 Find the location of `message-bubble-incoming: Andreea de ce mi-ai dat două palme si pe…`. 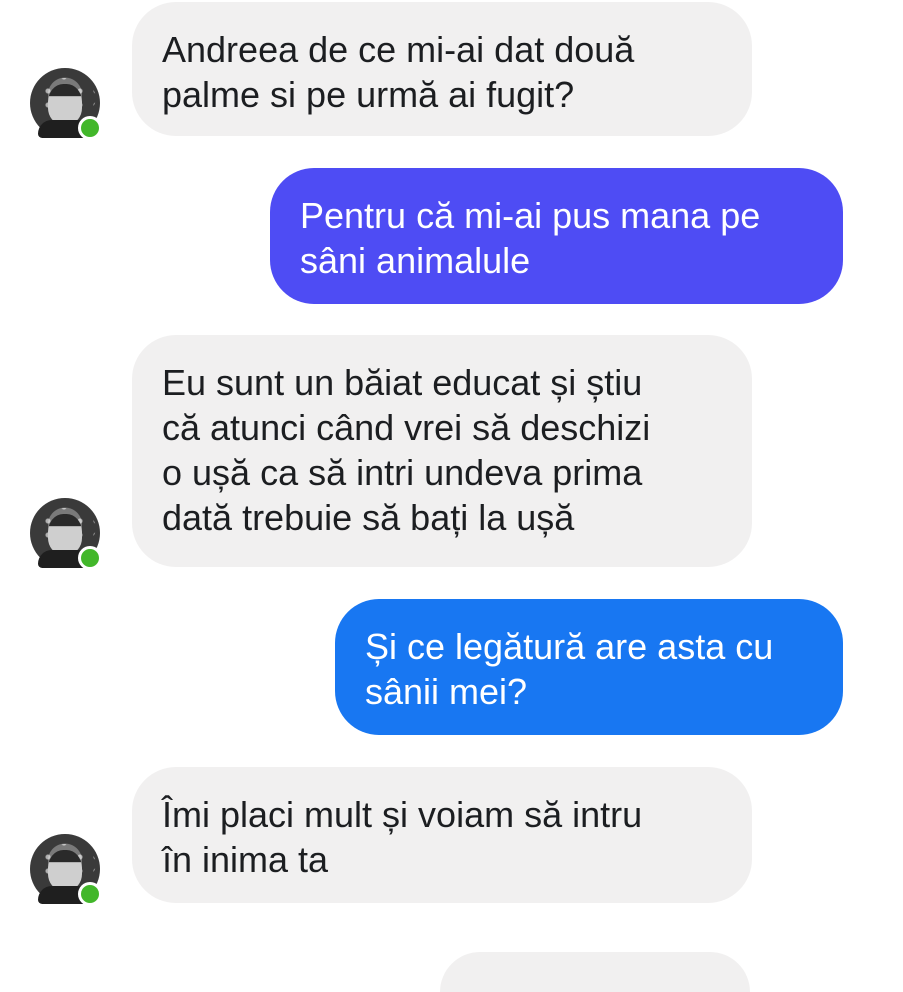

message-bubble-incoming: Andreea de ce mi-ai dat două palme si pe… is located at coordinates (442, 69).